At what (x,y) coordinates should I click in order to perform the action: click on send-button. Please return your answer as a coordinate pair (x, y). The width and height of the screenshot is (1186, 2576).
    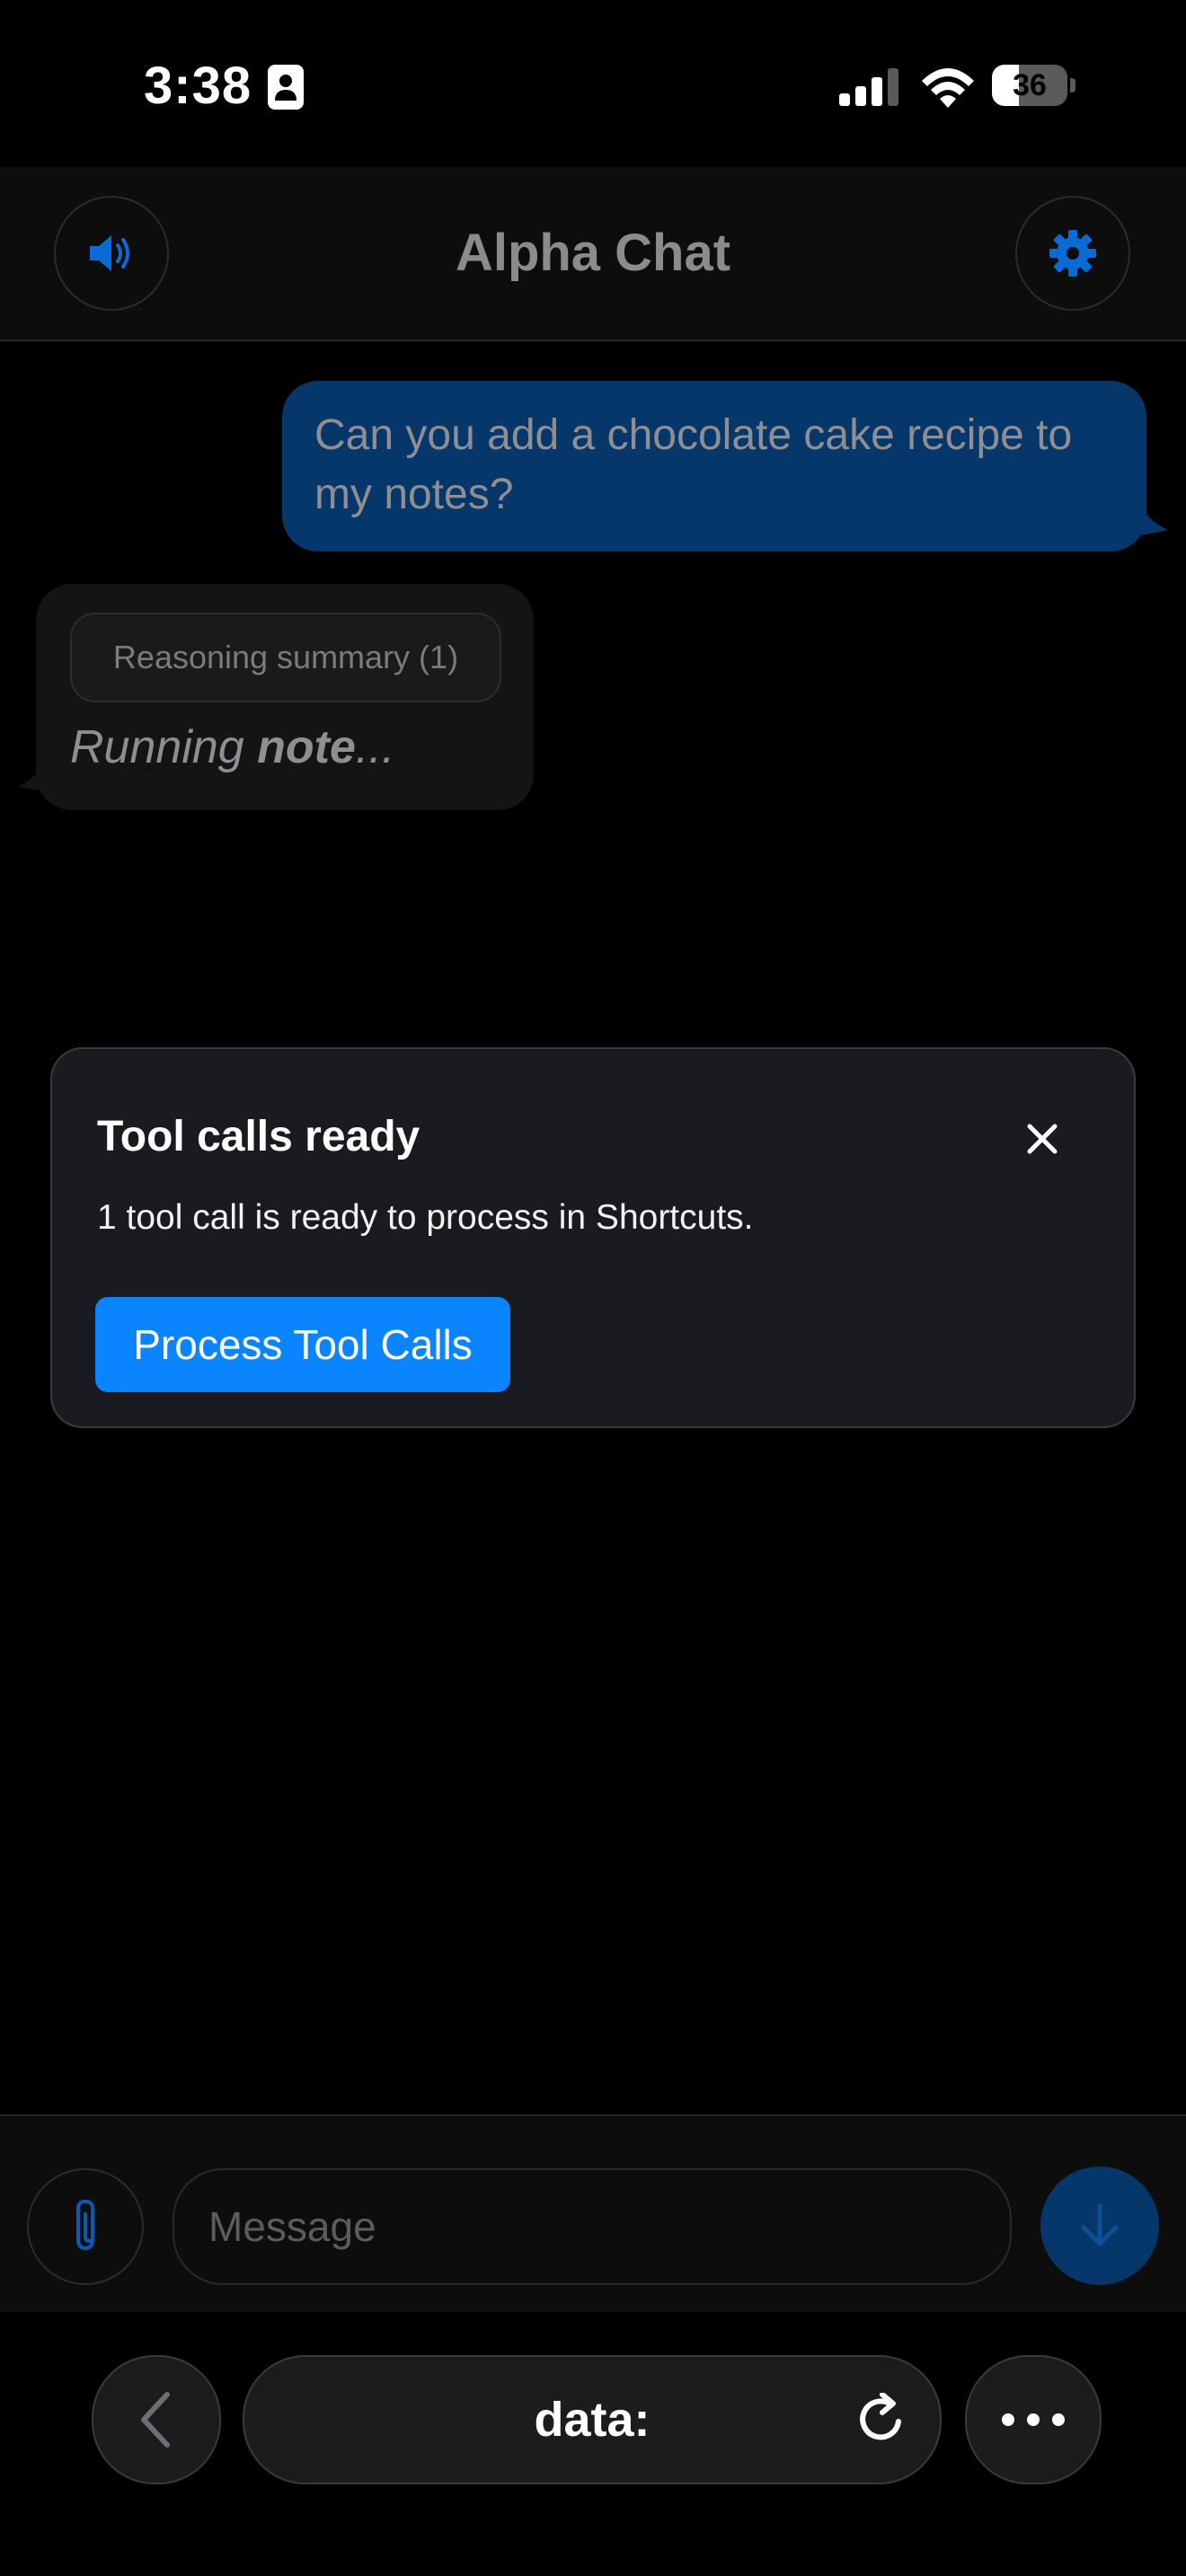
    Looking at the image, I should click on (1099, 2225).